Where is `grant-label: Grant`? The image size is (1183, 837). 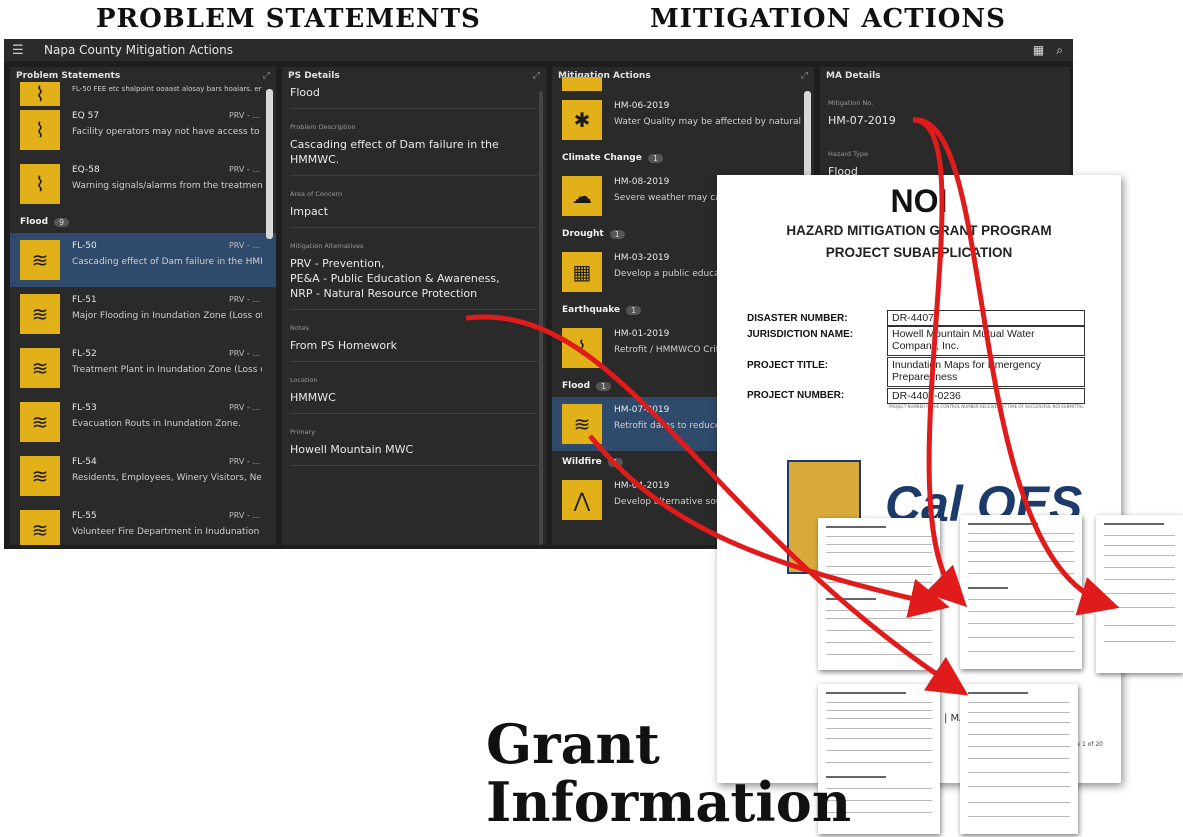
grant-label: Grant is located at coordinates (573, 744).